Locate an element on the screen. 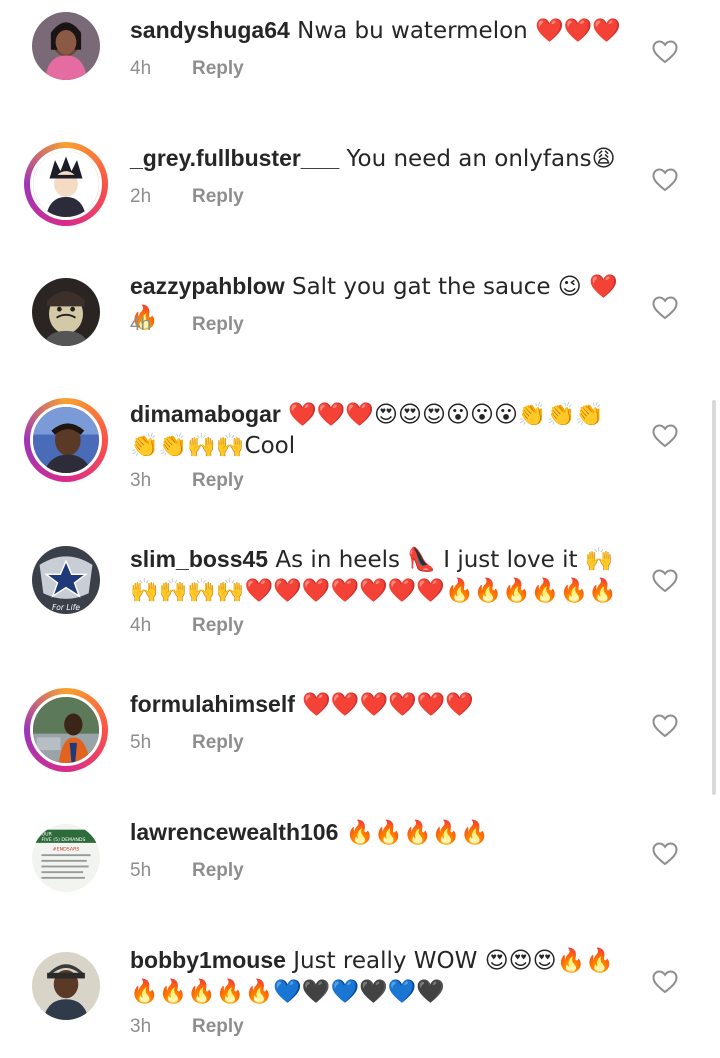 Image resolution: width=720 pixels, height=1058 pixels. comment-body: Nwa bu watermelon ❤️❤️❤️ is located at coordinates (455, 31).